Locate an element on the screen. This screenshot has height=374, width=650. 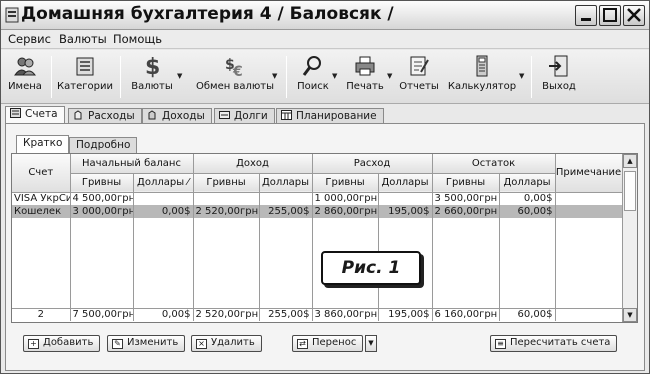
calculator-label: Калькулятор is located at coordinates (482, 86).